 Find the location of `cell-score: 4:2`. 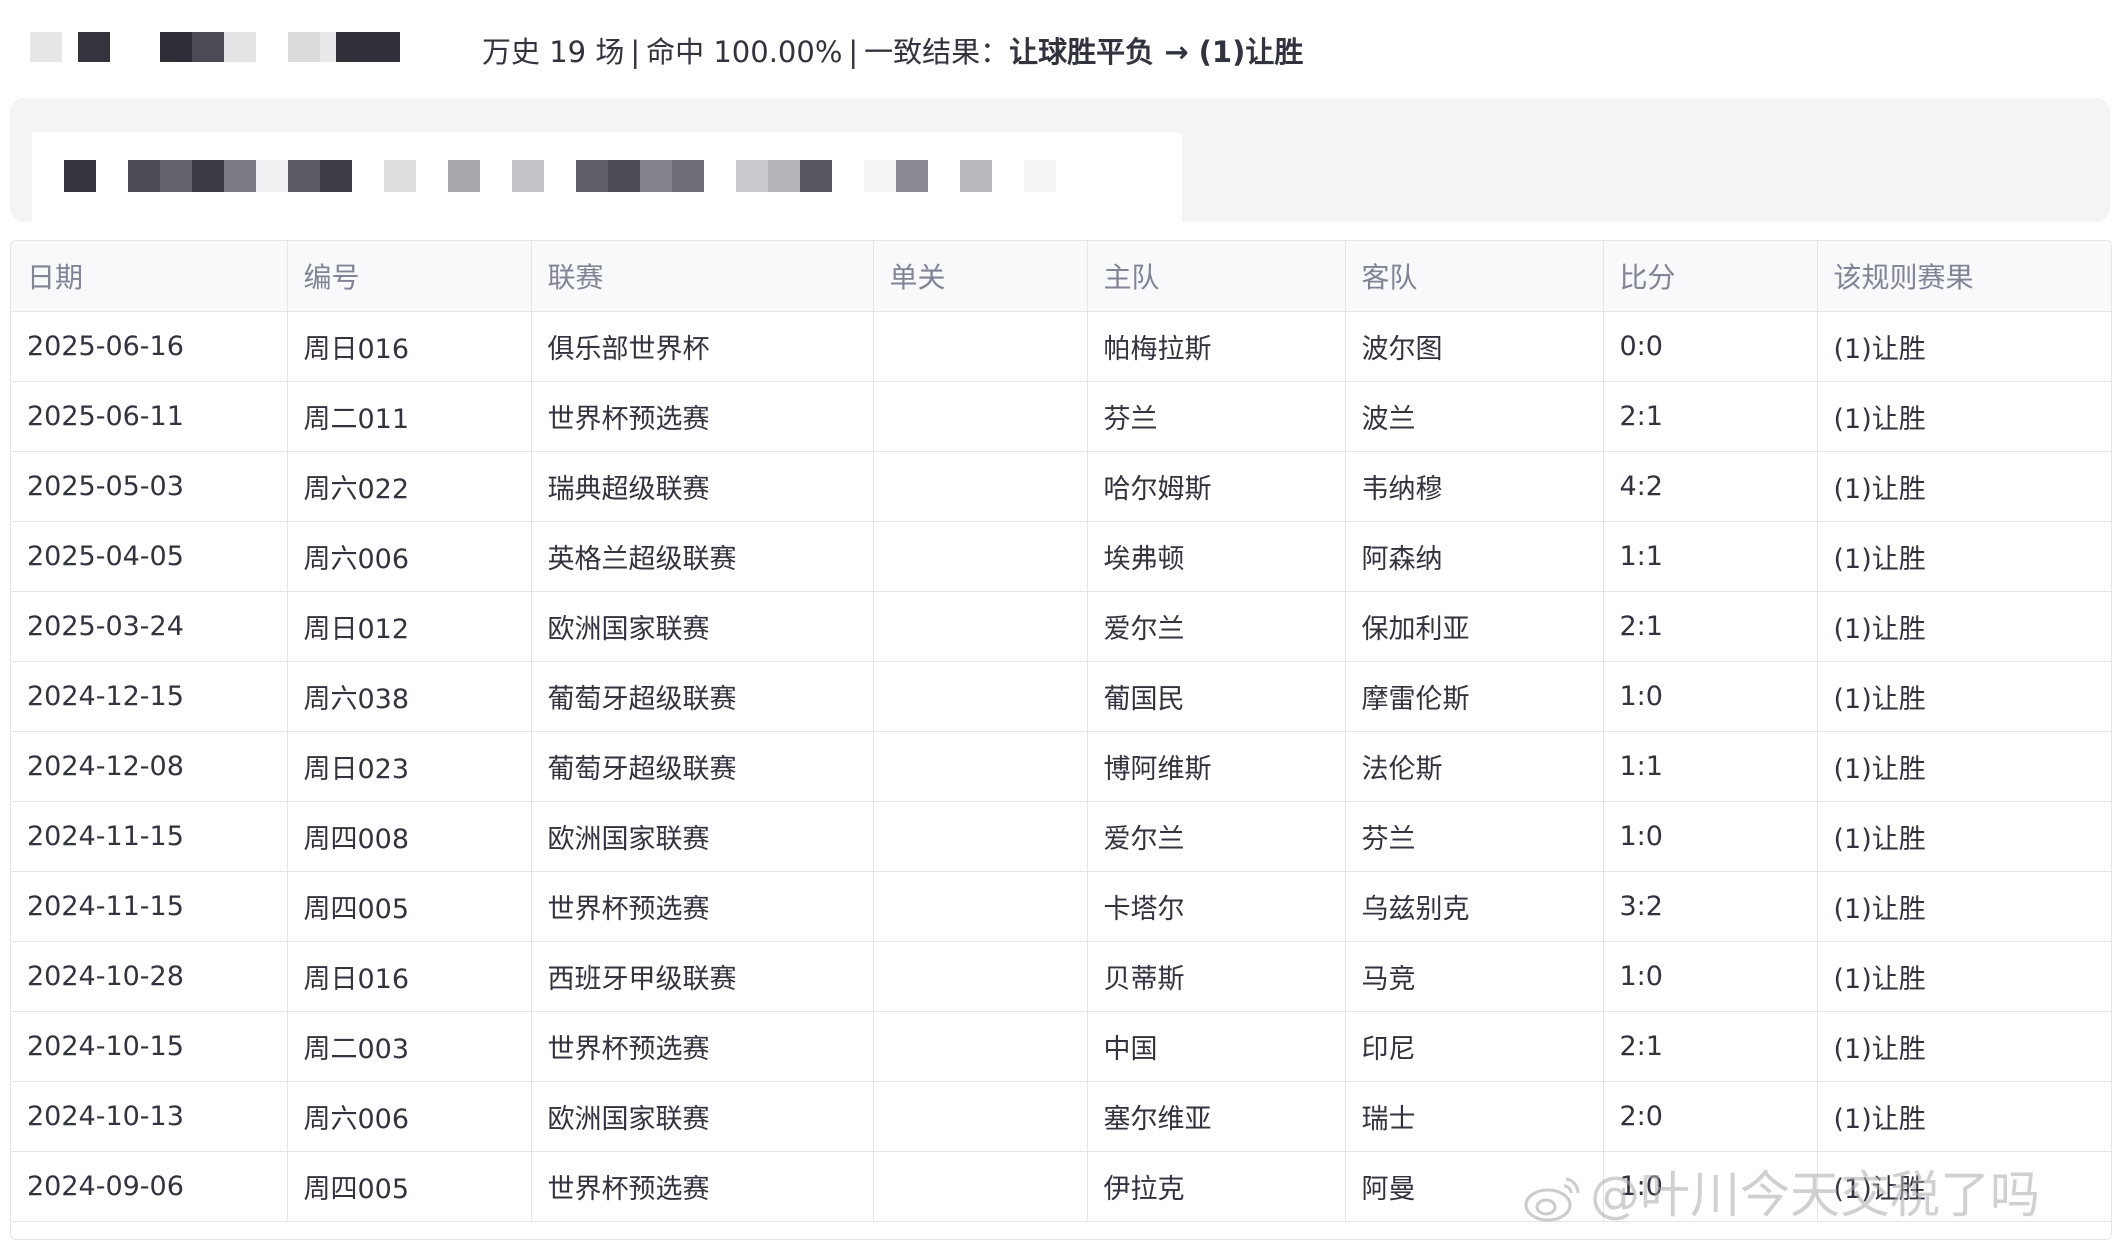

cell-score: 4:2 is located at coordinates (1710, 486).